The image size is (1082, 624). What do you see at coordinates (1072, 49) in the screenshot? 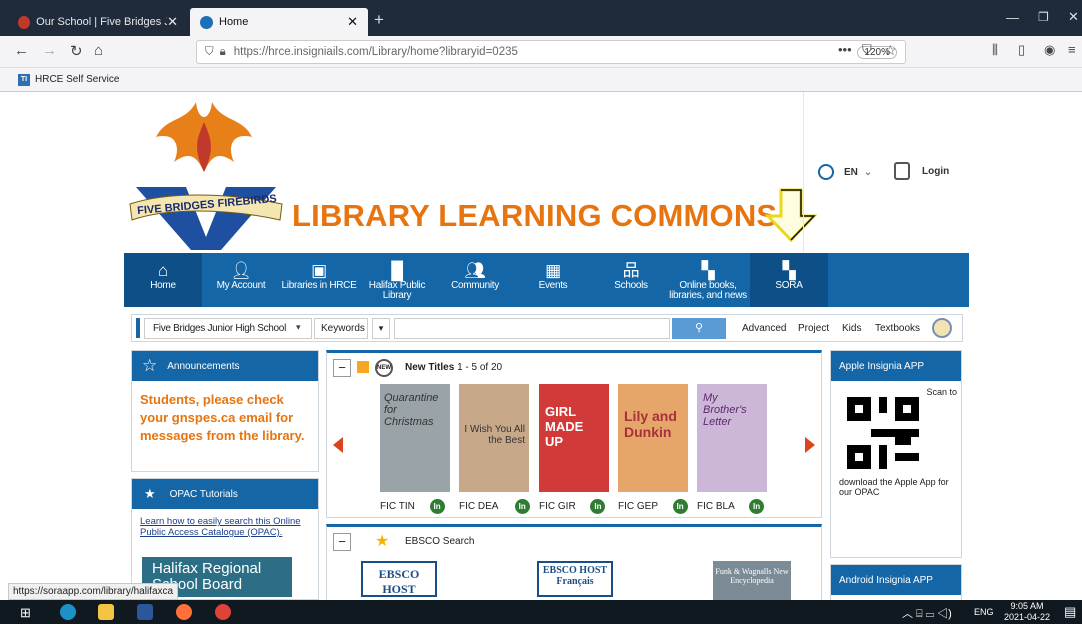
I see `menu-icon: ≡` at bounding box center [1072, 49].